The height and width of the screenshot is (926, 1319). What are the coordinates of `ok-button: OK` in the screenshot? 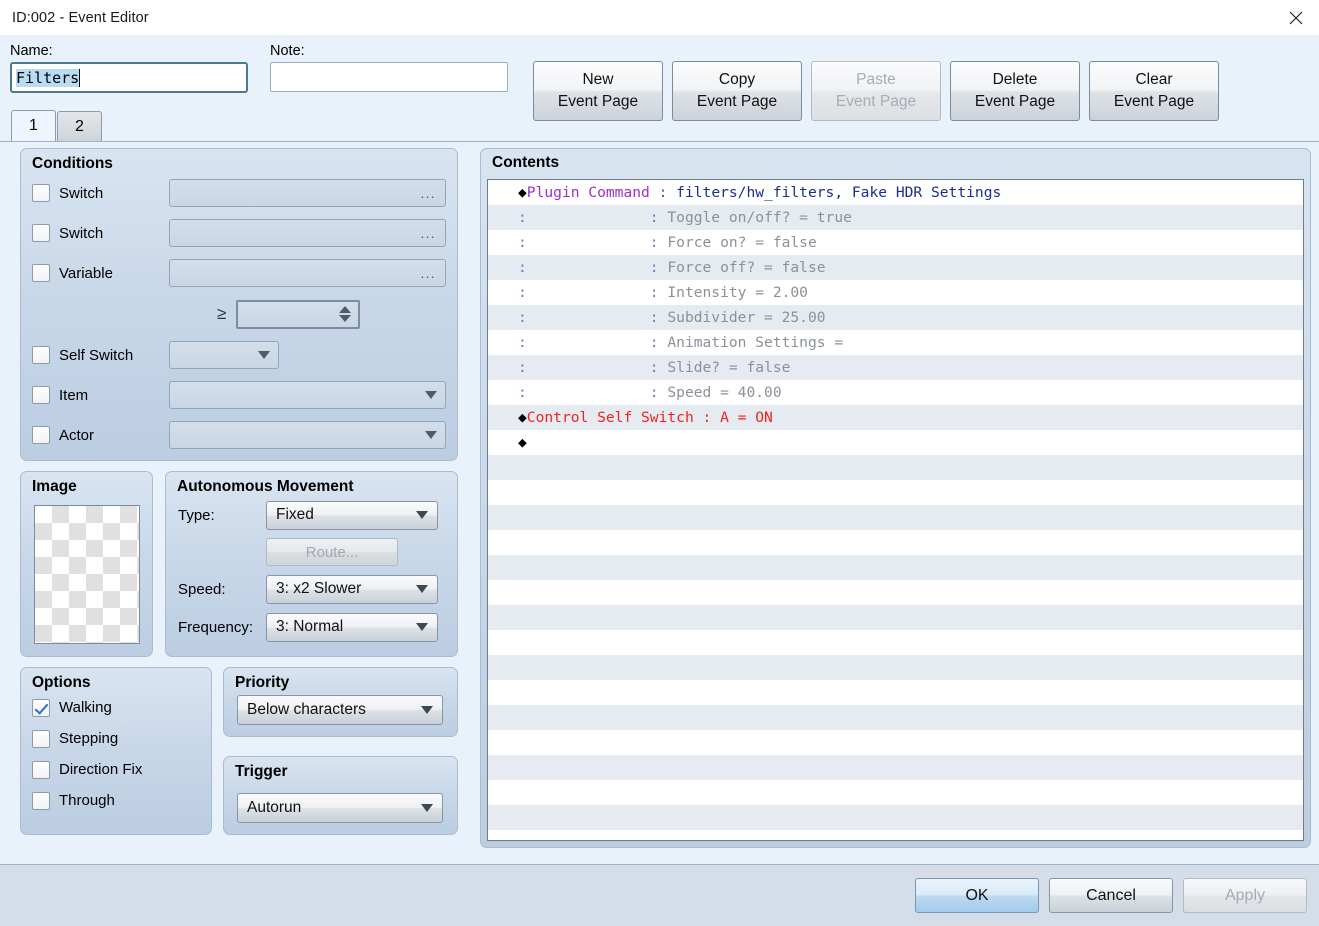 It's located at (977, 895).